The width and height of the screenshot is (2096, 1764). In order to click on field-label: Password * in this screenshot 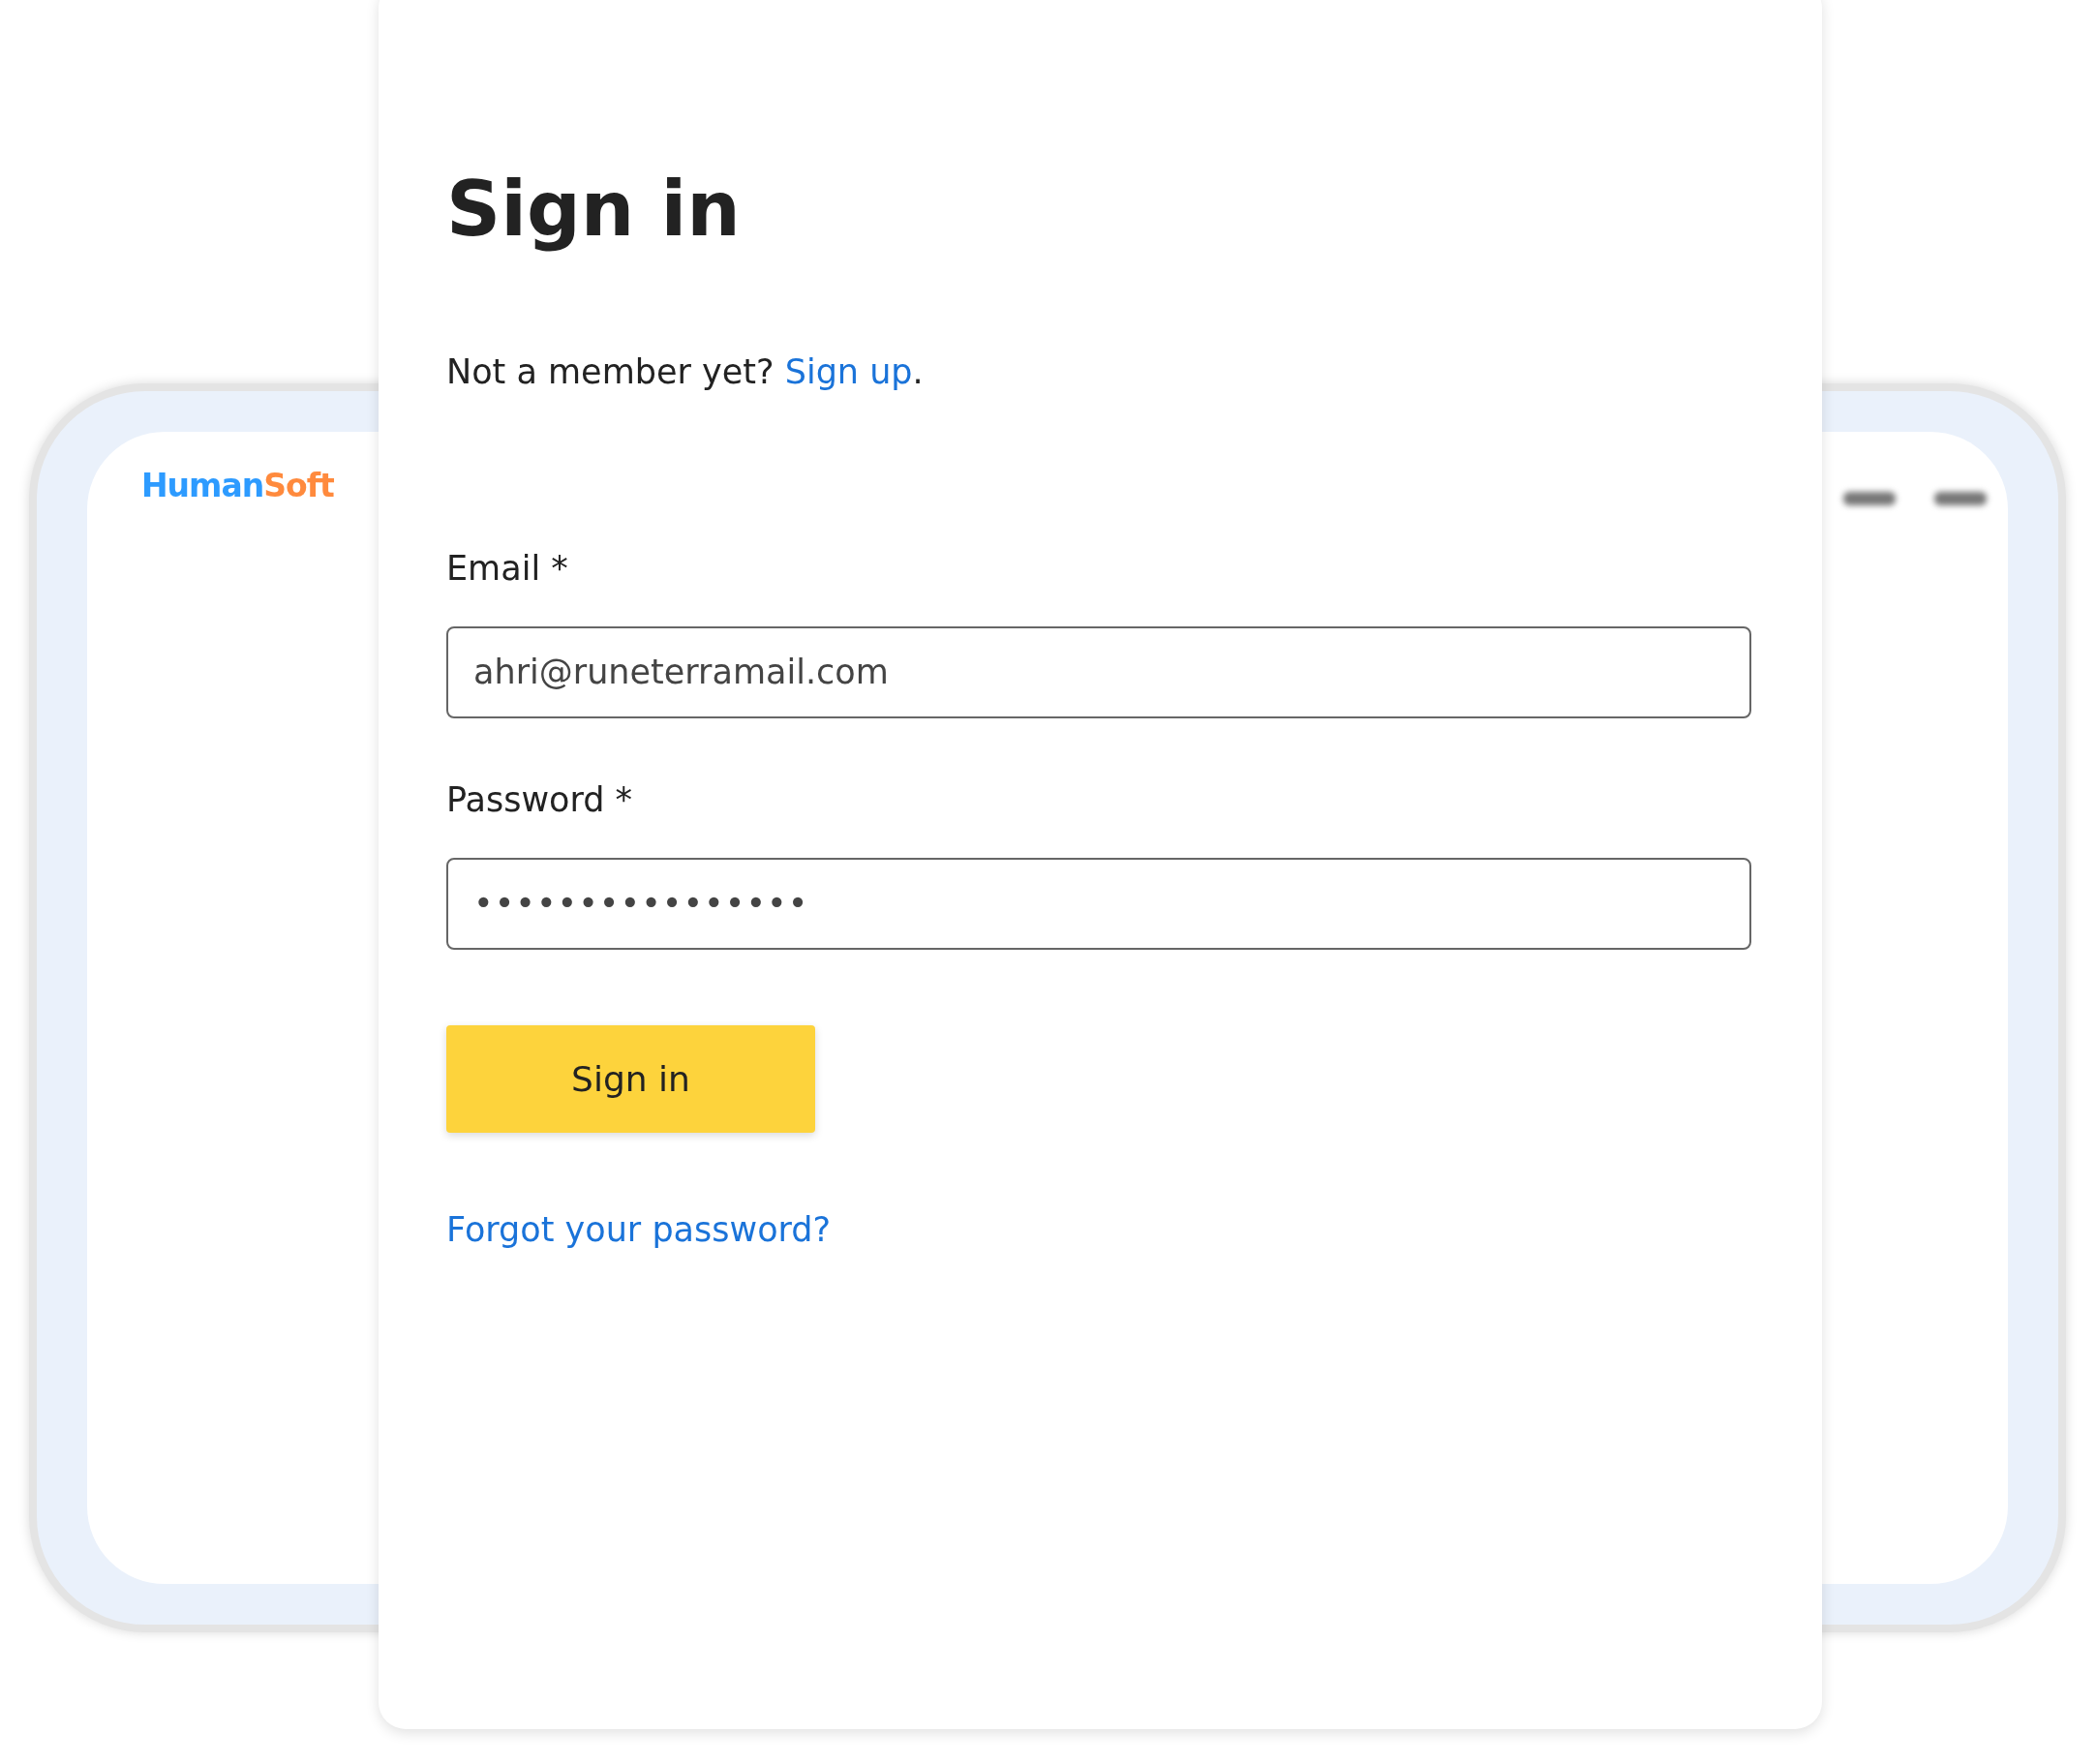, I will do `click(539, 799)`.